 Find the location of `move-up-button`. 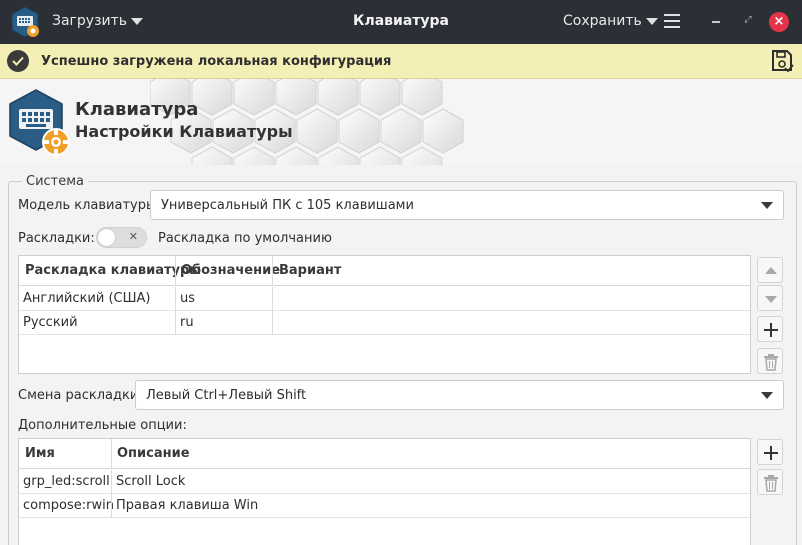

move-up-button is located at coordinates (770, 270).